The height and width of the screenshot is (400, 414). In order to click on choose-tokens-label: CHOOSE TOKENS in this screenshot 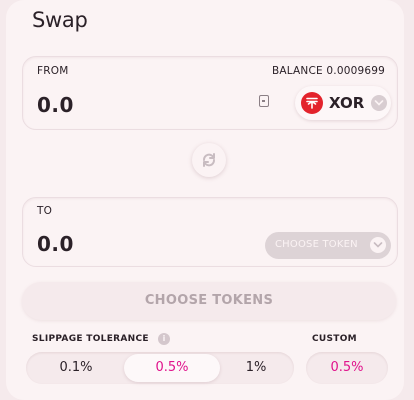, I will do `click(209, 300)`.